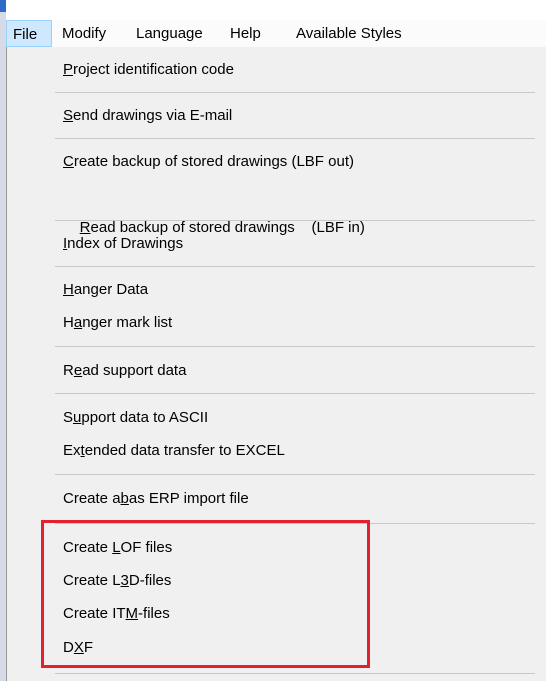 The image size is (546, 681). Describe the element at coordinates (26, 364) in the screenshot. I see `menu-icon-gutter` at that location.